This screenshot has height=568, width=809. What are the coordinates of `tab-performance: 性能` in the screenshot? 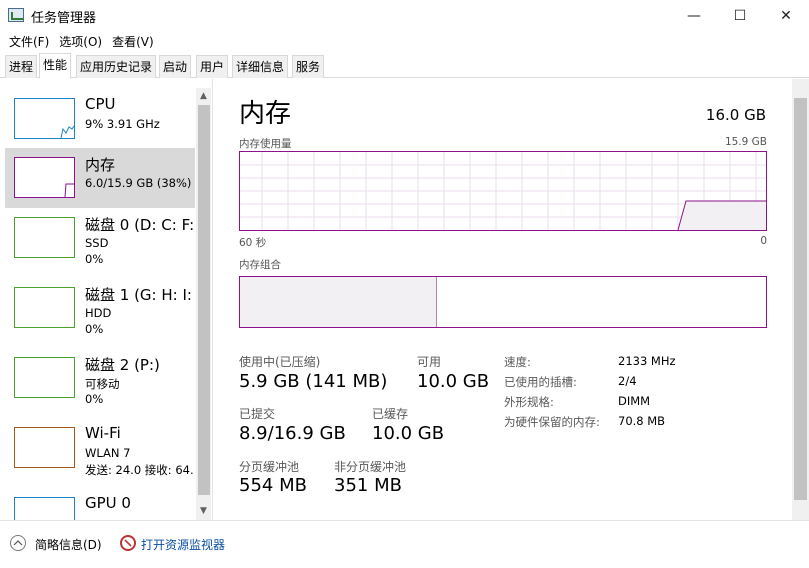 It's located at (55, 66).